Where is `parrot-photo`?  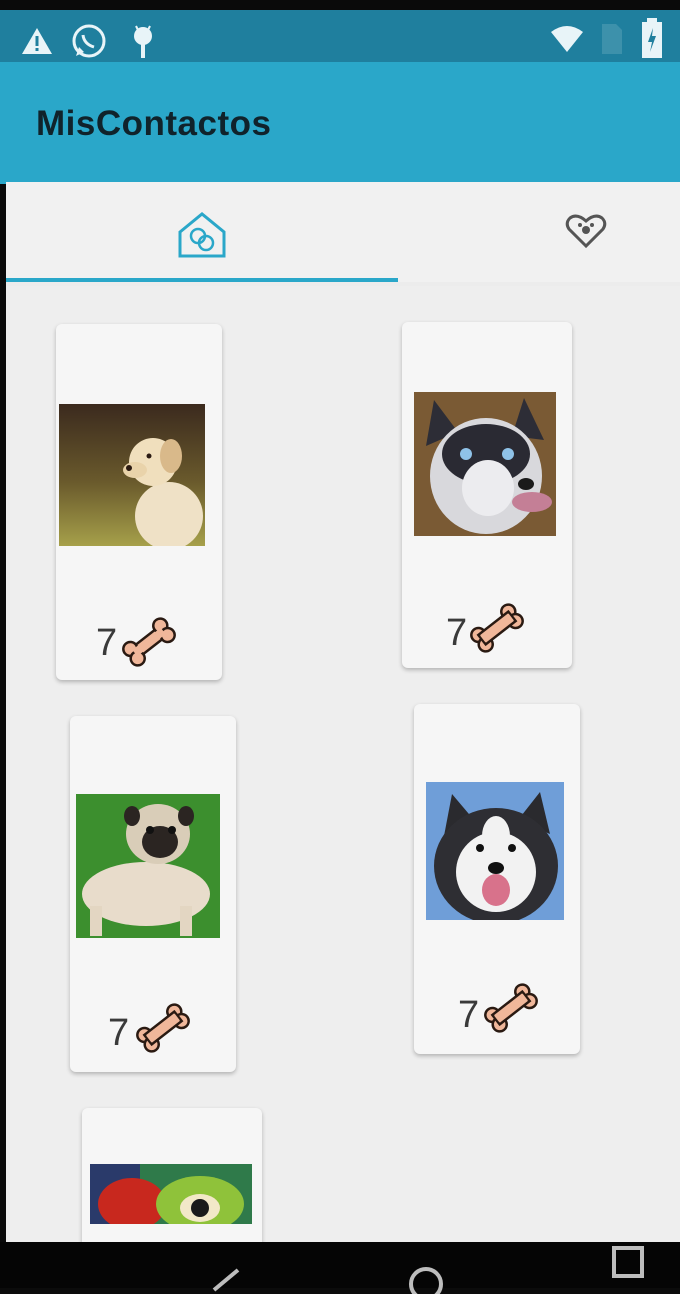 parrot-photo is located at coordinates (171, 1194).